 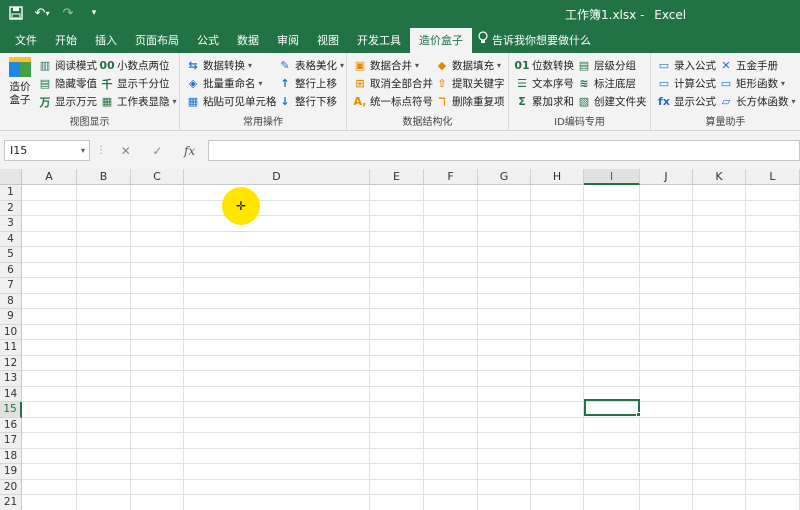 What do you see at coordinates (11, 286) in the screenshot?
I see `row-header-7: 7` at bounding box center [11, 286].